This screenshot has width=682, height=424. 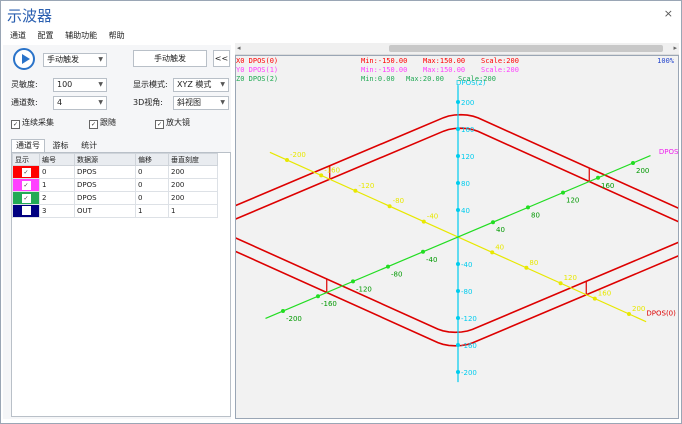 I want to click on menu-item-help: 帮助, so click(x=117, y=35).